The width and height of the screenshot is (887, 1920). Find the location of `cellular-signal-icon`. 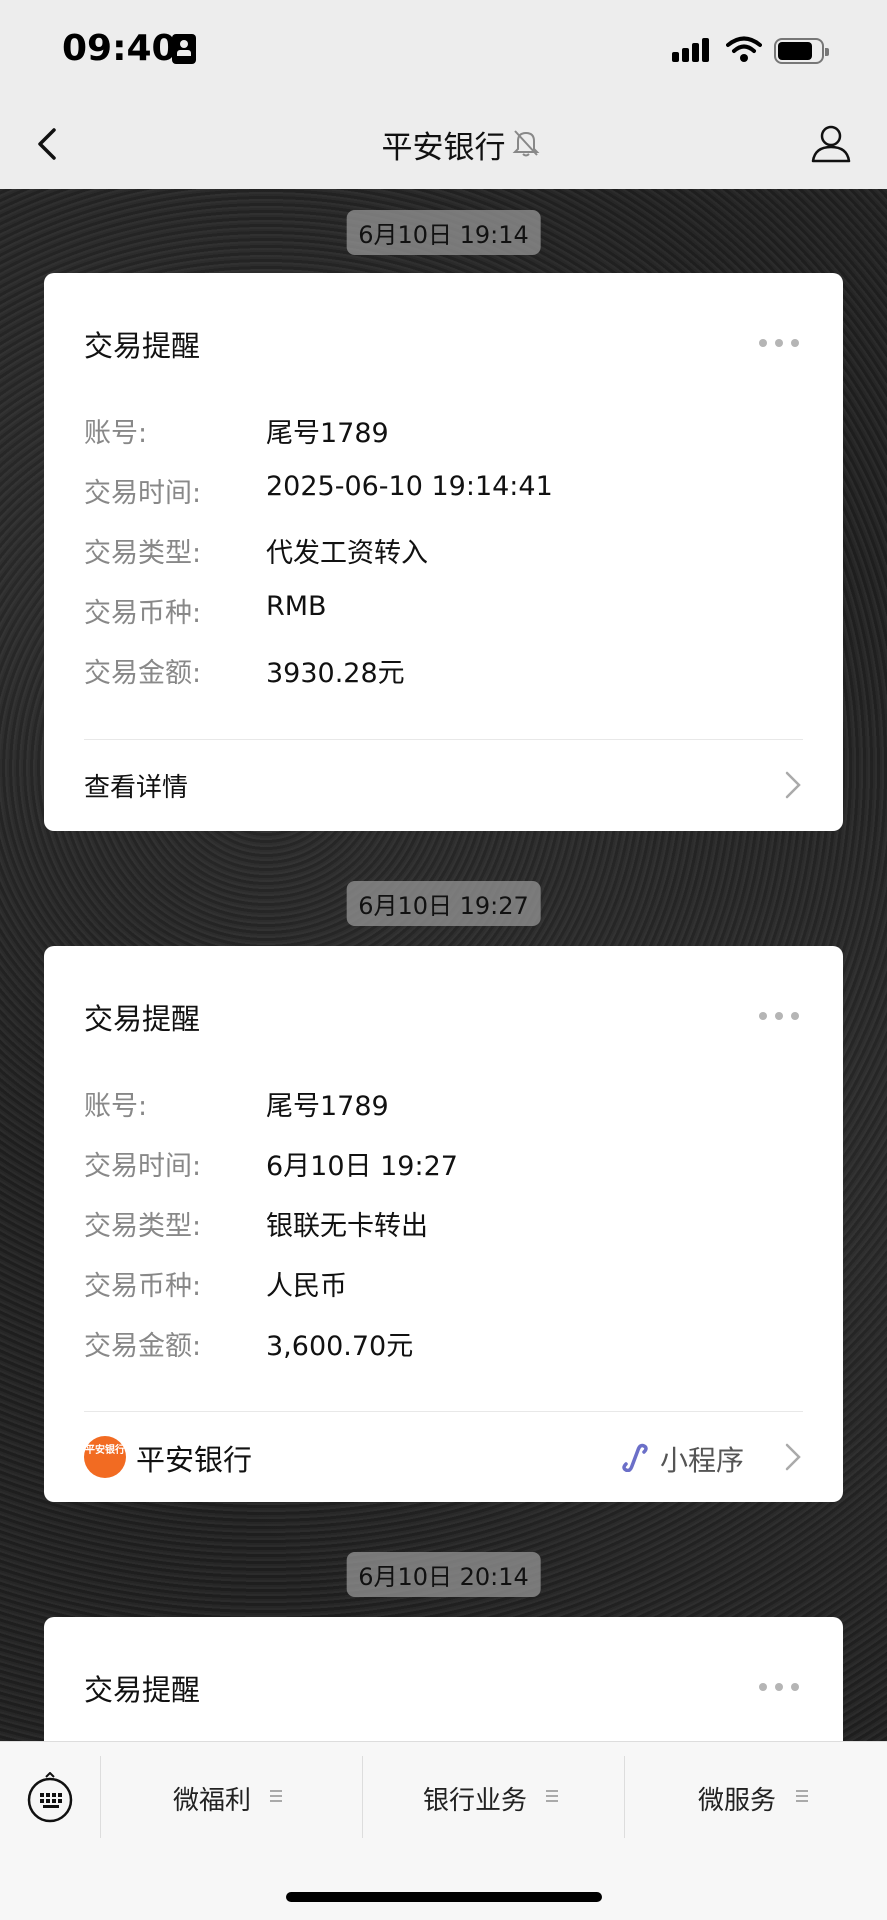

cellular-signal-icon is located at coordinates (692, 50).